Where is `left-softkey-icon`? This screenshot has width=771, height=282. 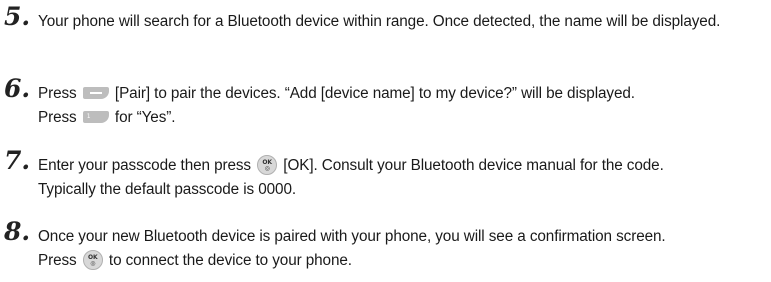
left-softkey-icon is located at coordinates (95, 92).